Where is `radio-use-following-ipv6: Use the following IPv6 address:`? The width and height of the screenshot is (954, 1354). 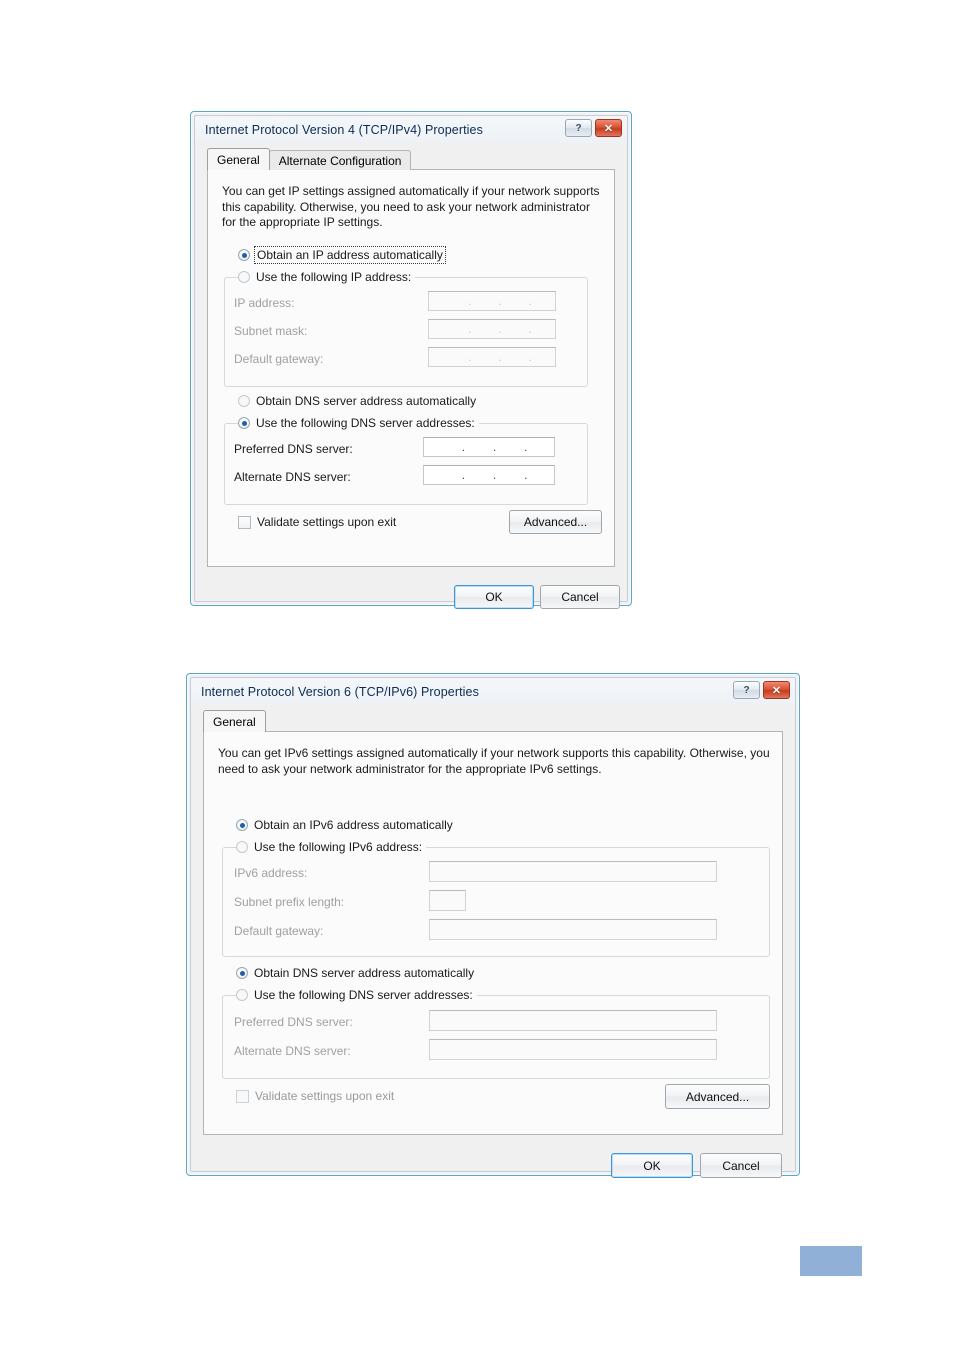
radio-use-following-ipv6: Use the following IPv6 address: is located at coordinates (331, 847).